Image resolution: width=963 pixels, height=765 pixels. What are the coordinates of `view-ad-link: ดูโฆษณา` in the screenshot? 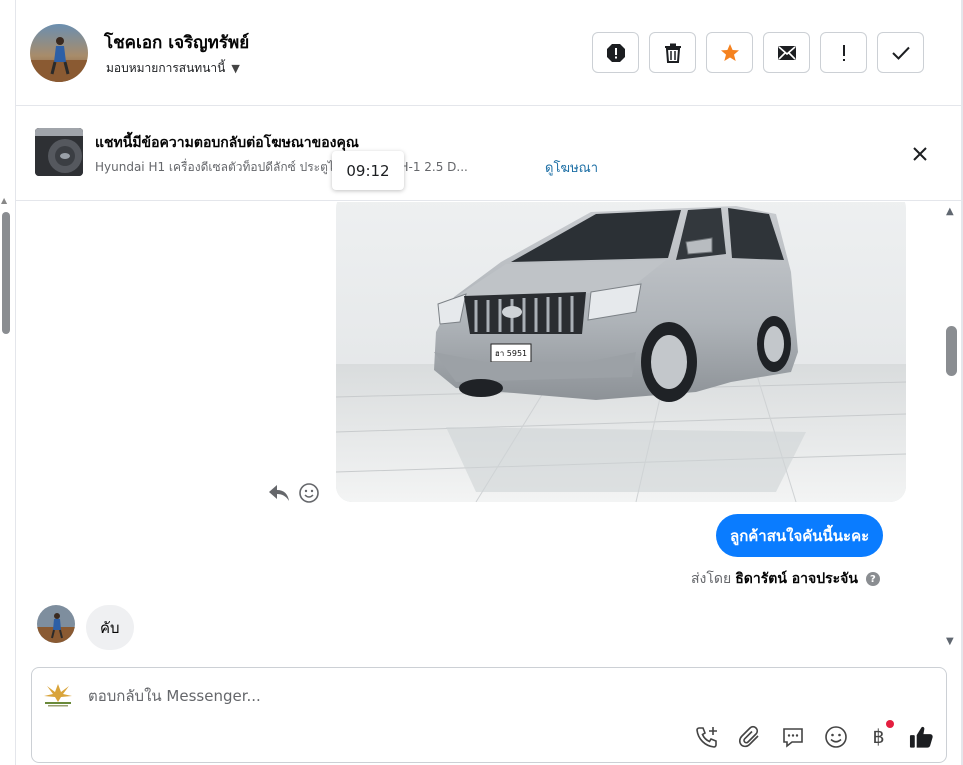 It's located at (571, 167).